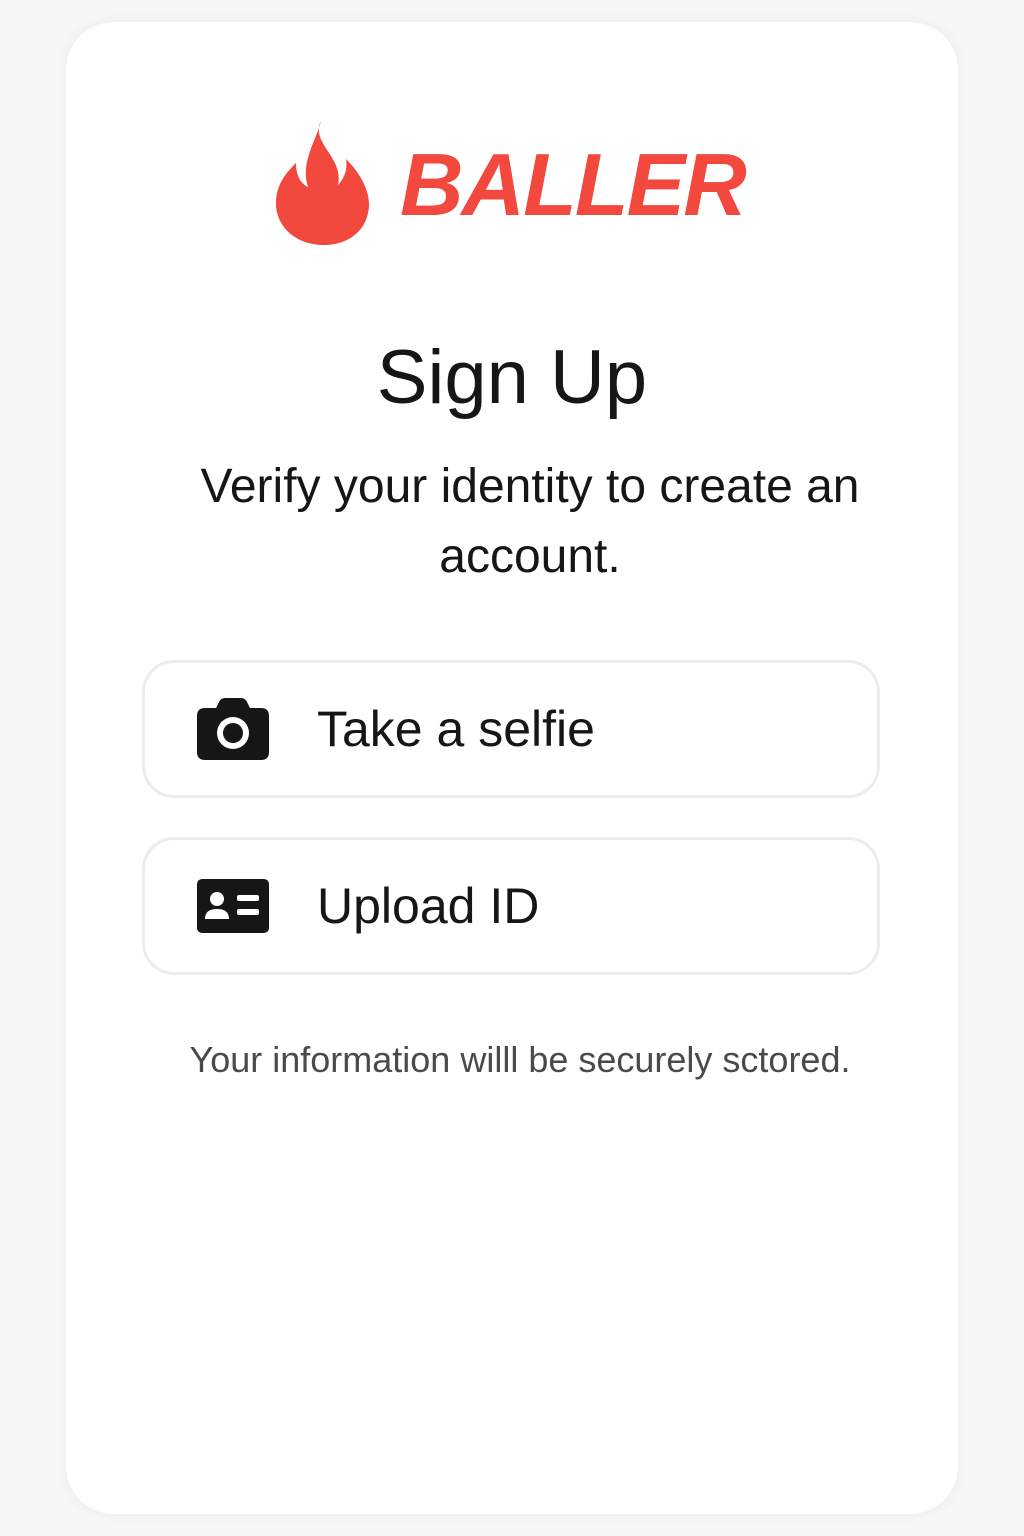 This screenshot has width=1024, height=1536. Describe the element at coordinates (456, 729) in the screenshot. I see `take-selfie-label: Take a selfie` at that location.